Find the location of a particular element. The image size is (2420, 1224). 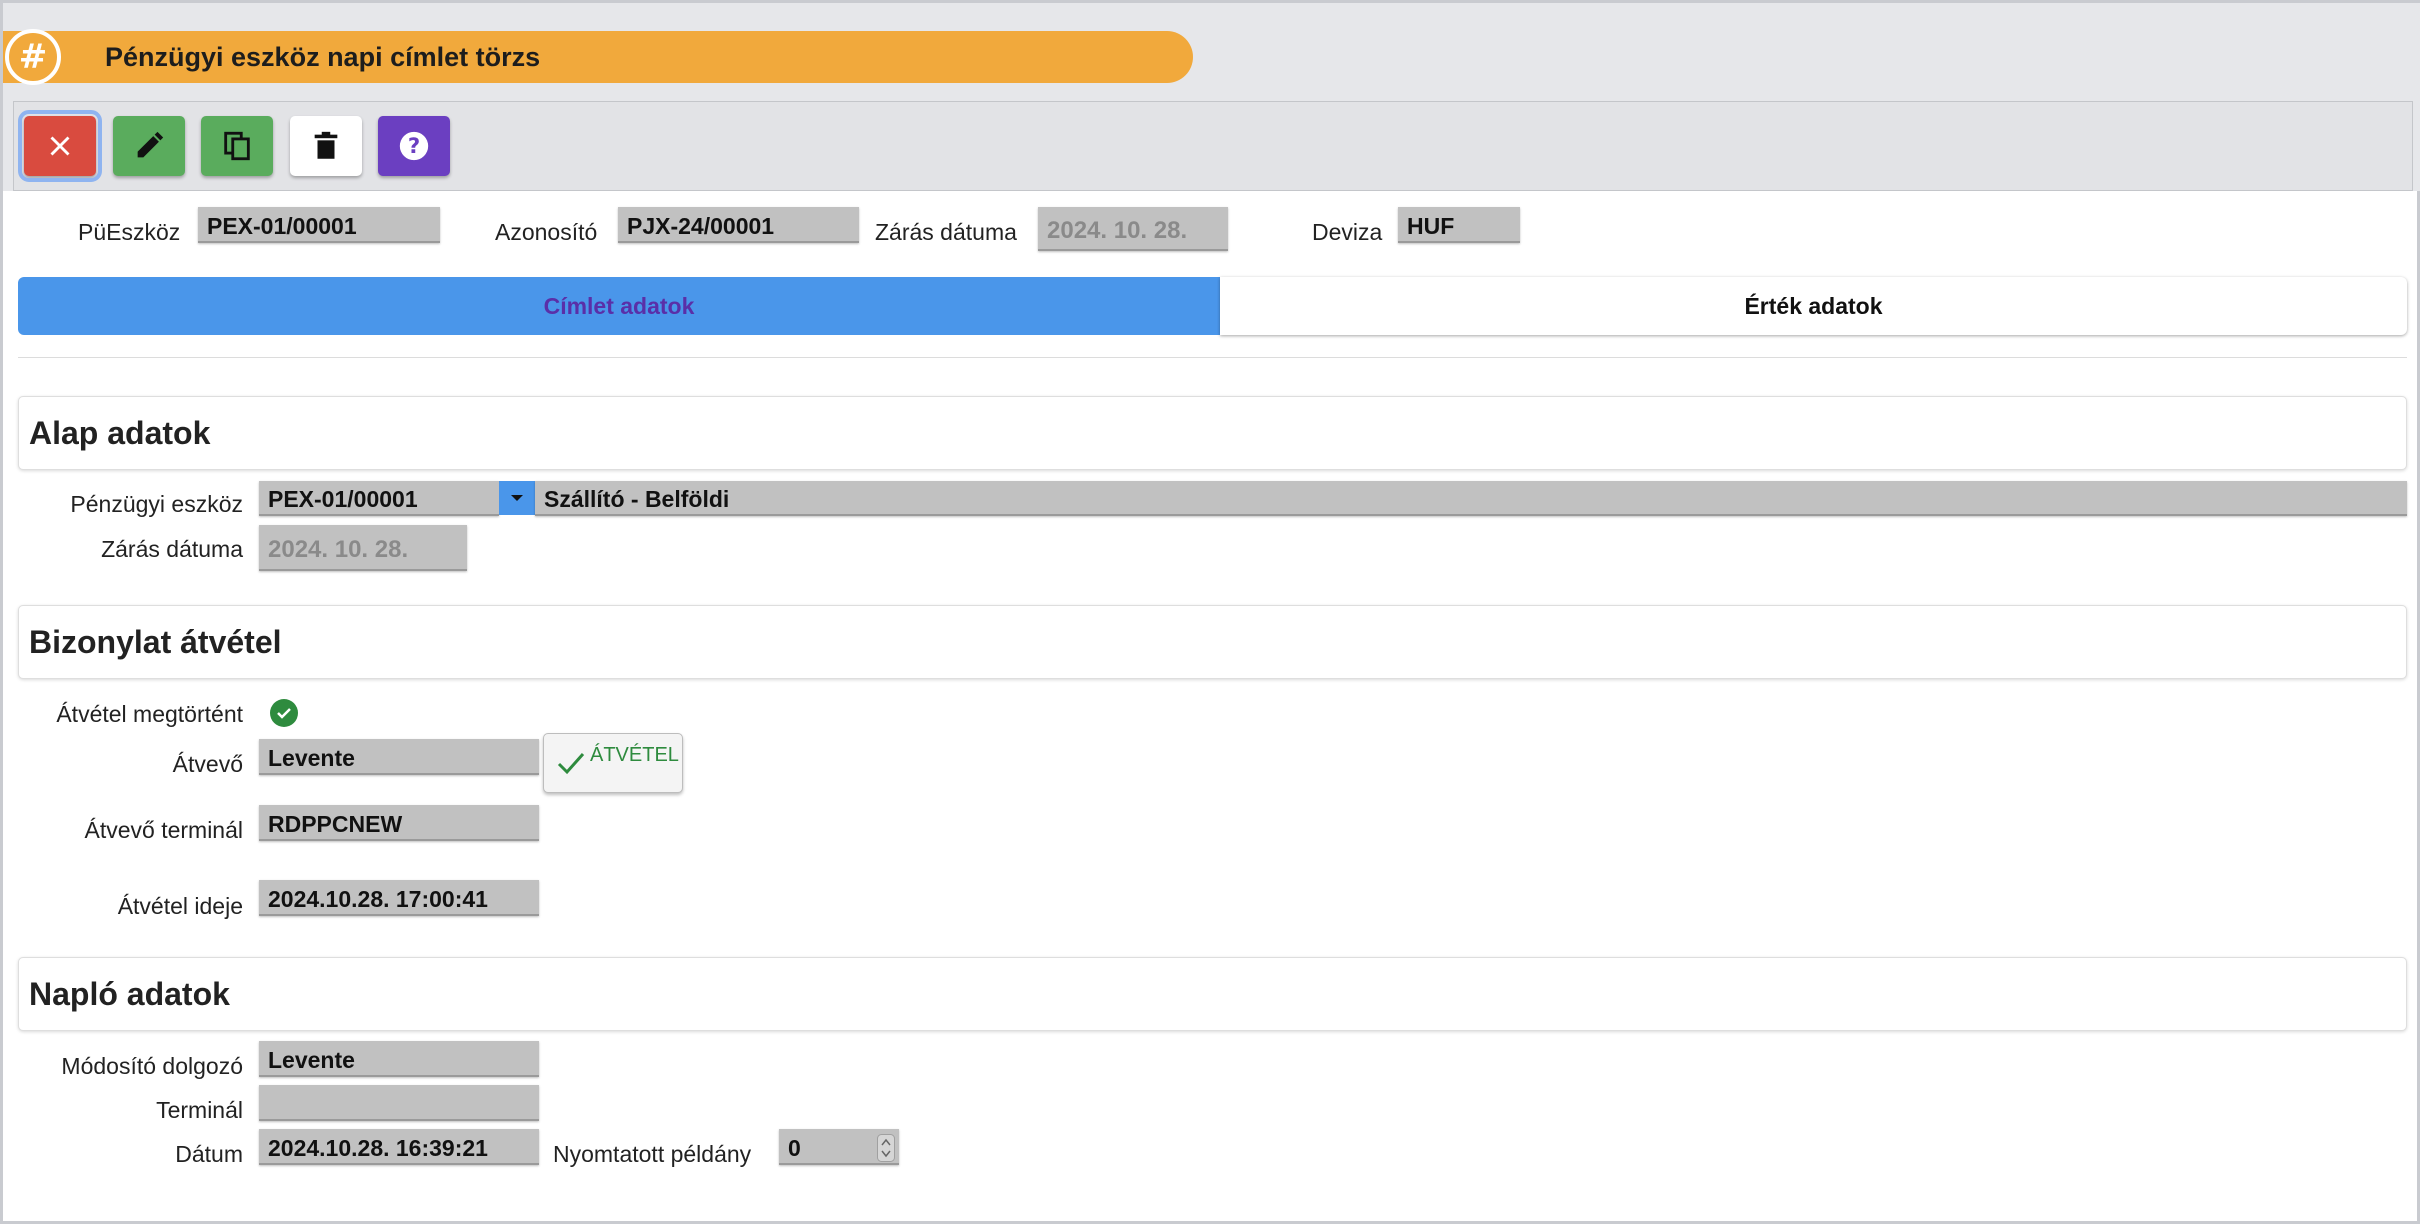

deviza-field: HUF is located at coordinates (1459, 225).